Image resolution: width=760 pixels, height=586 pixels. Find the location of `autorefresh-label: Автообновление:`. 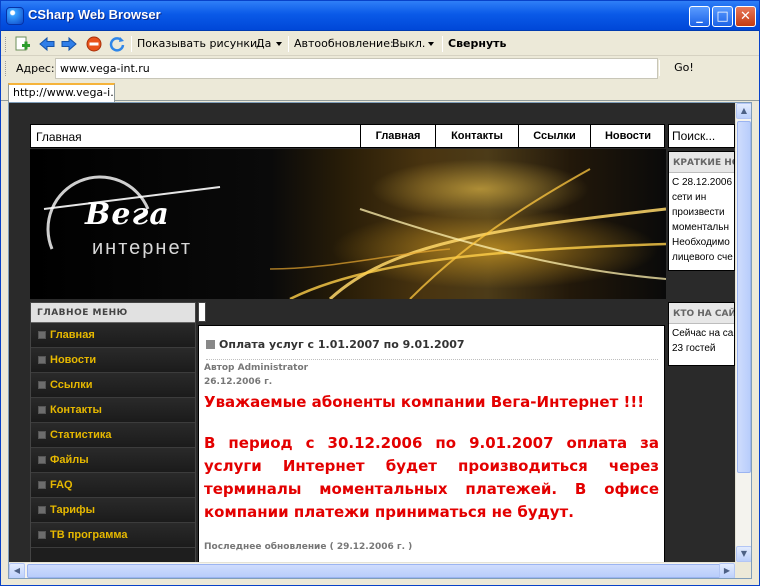

autorefresh-label: Автообновление: is located at coordinates (344, 43).